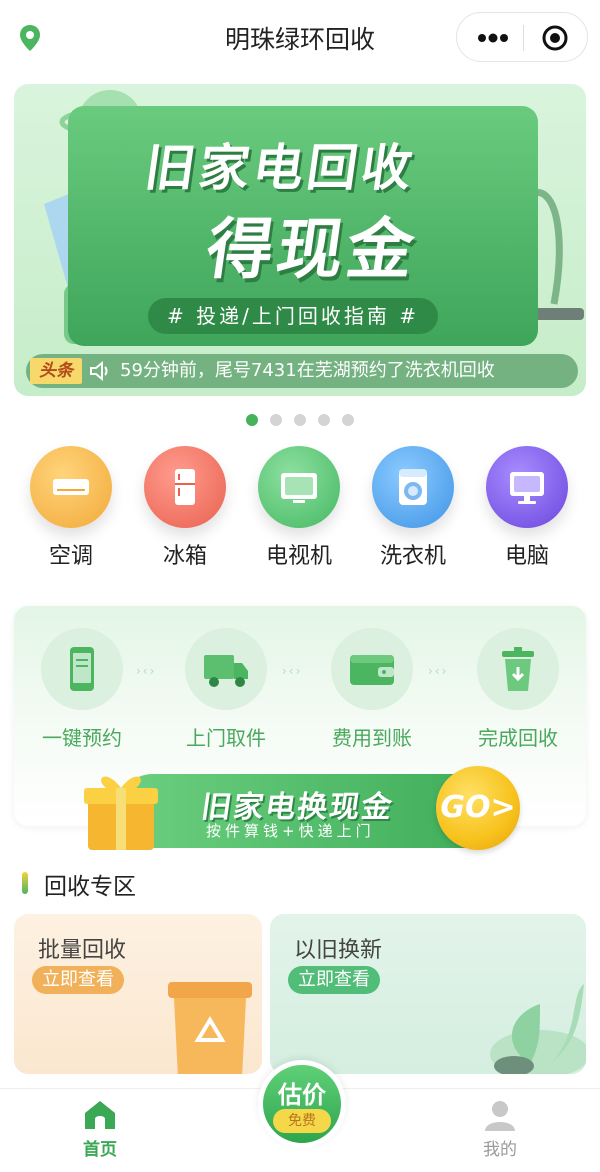  Describe the element at coordinates (100, 1129) in the screenshot. I see `tab-home: 首页` at that location.